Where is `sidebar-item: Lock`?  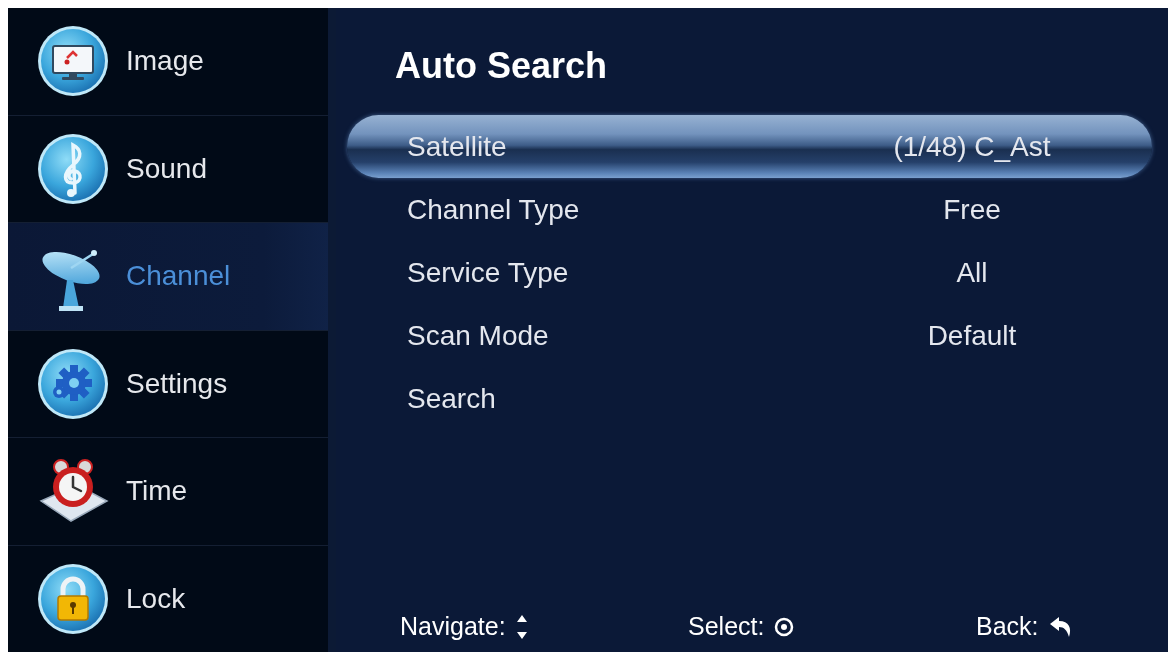 sidebar-item: Lock is located at coordinates (168, 598).